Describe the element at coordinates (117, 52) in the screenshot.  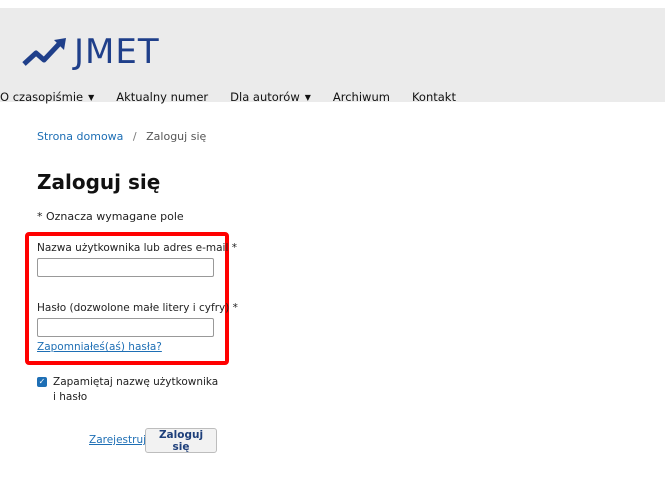
I see `logo-text: JMET` at that location.